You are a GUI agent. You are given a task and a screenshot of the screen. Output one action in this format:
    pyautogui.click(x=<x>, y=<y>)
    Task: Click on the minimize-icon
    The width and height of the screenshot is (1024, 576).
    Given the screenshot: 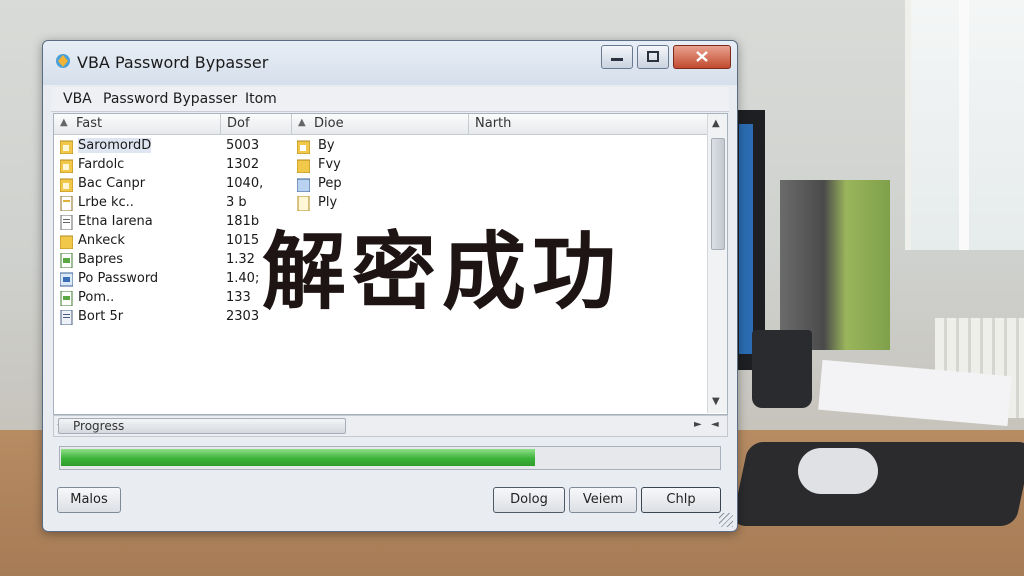 What is the action you would take?
    pyautogui.click(x=617, y=59)
    